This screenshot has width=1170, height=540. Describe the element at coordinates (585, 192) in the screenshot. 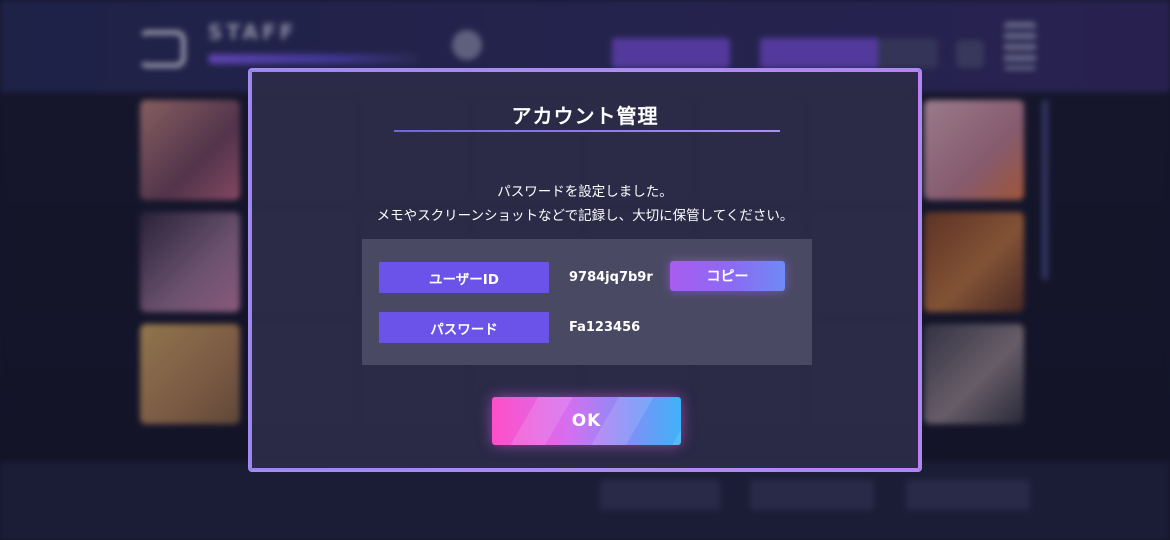

I see `dialog-message-line1: パスワードを設定しました。` at that location.